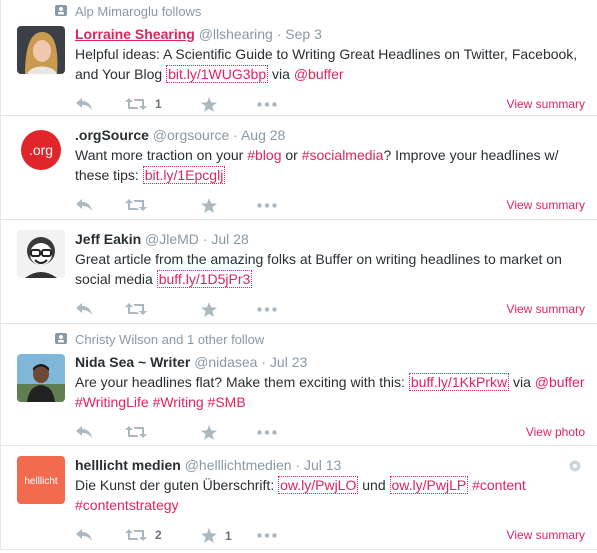 This screenshot has width=597, height=553. What do you see at coordinates (263, 135) in the screenshot?
I see `tweet-date: Aug 28` at bounding box center [263, 135].